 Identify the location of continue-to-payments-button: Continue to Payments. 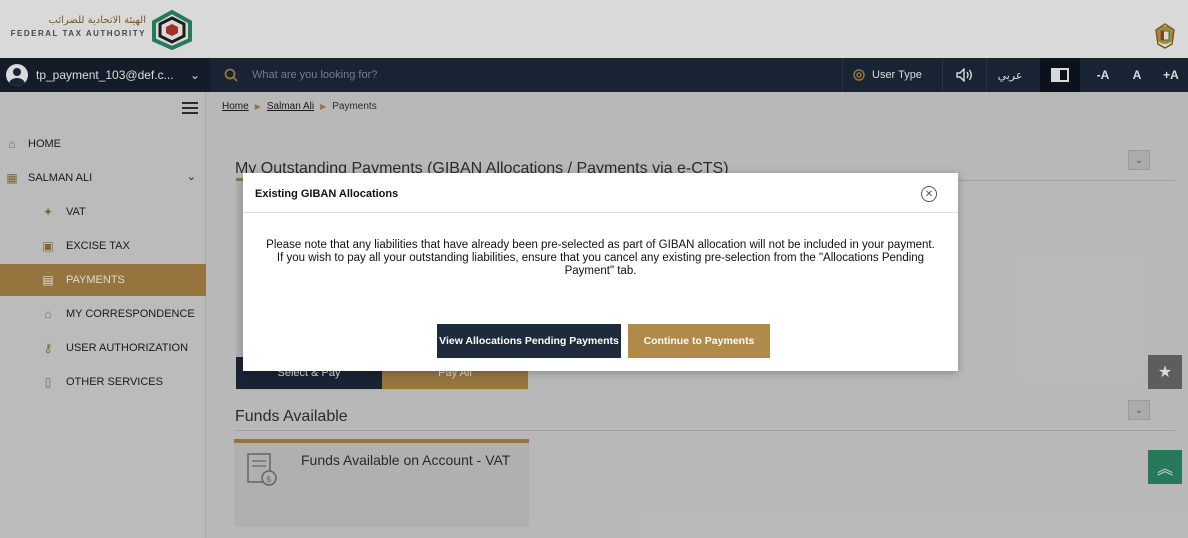
(699, 341).